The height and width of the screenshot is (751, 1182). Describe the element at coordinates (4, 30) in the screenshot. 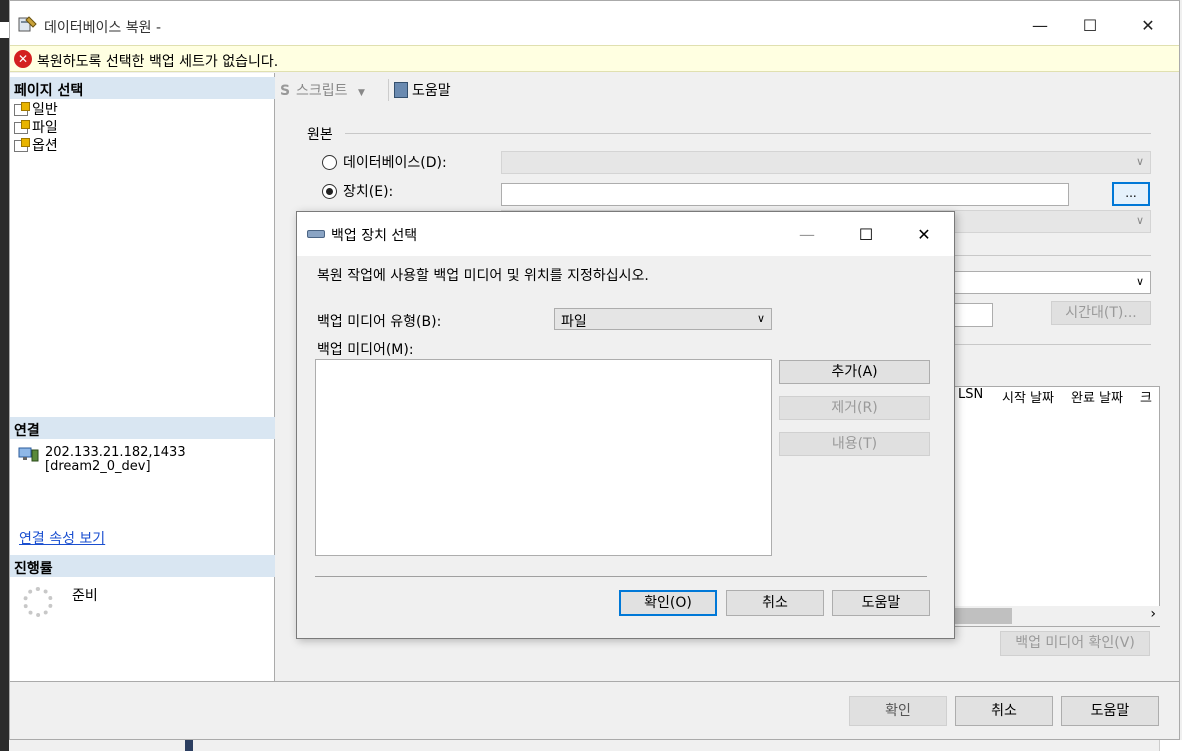

I see `desktop-stub` at that location.